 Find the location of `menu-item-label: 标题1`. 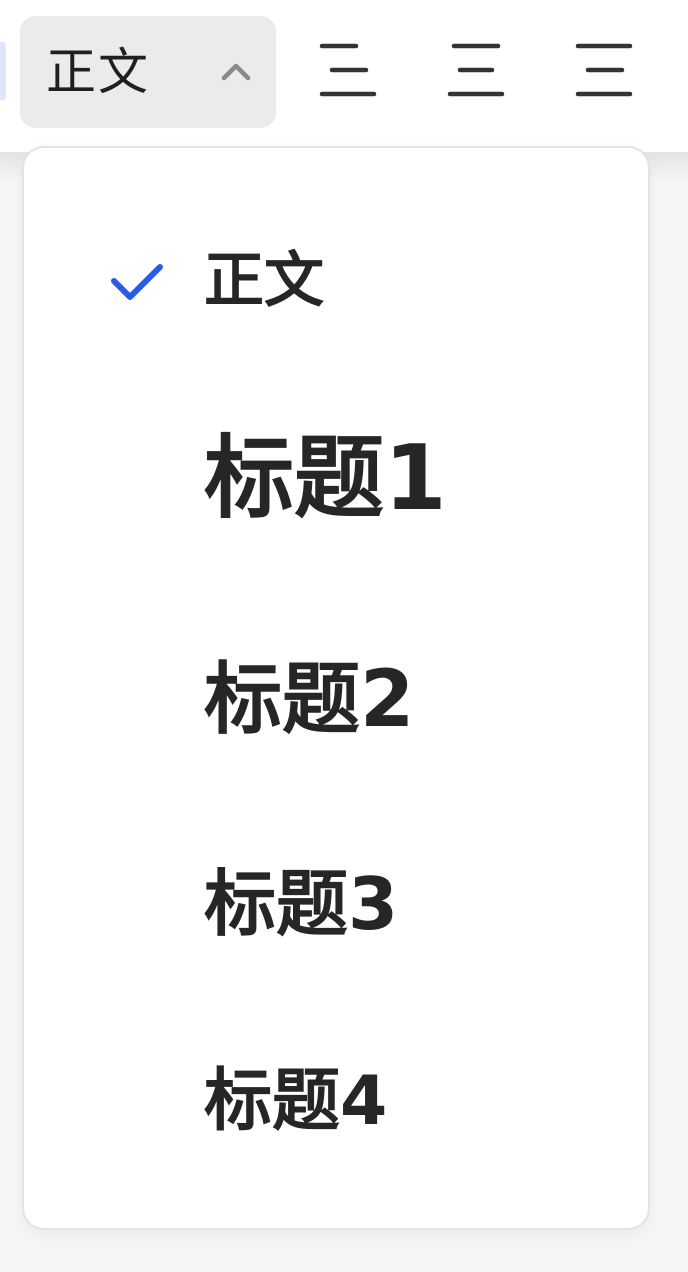

menu-item-label: 标题1 is located at coordinates (325, 478).